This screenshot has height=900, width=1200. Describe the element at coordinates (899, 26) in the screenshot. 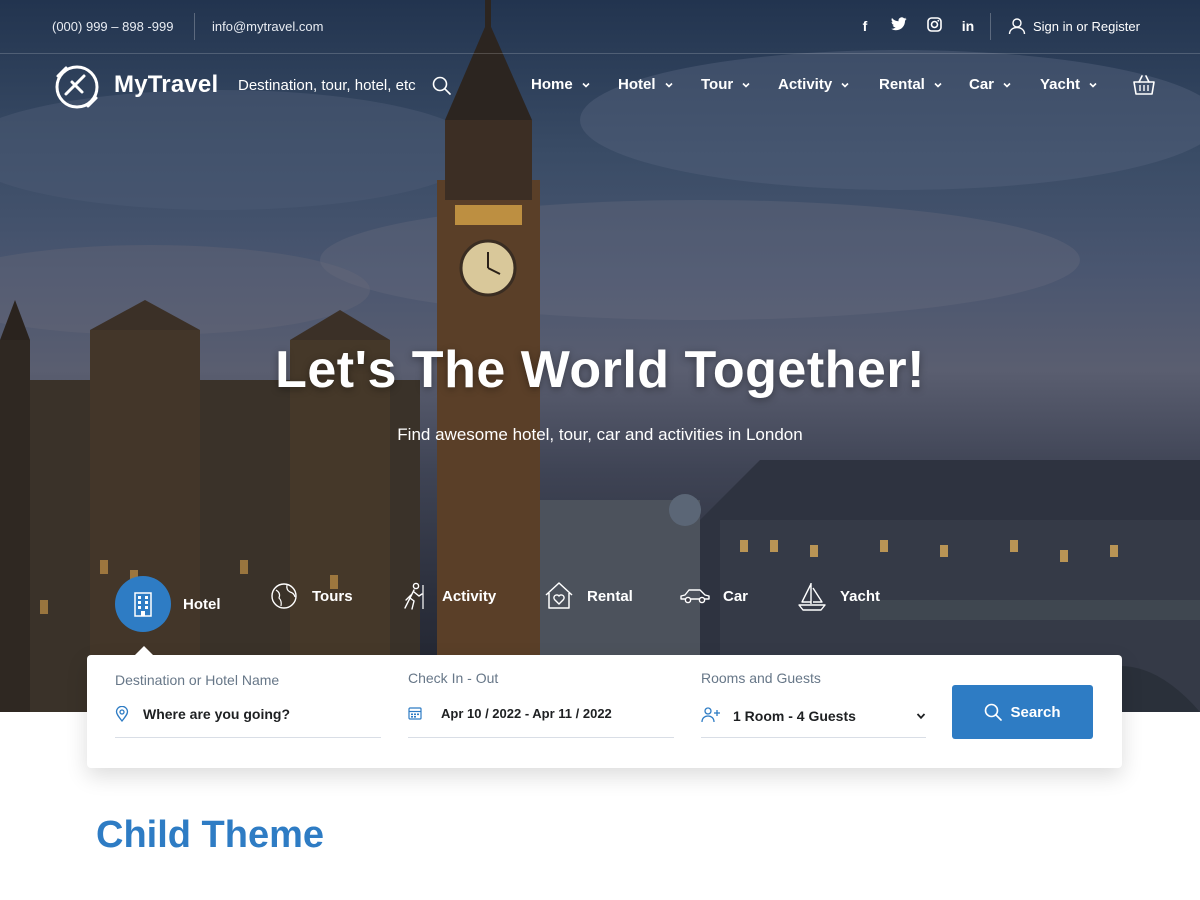

I see `twitter-icon` at that location.